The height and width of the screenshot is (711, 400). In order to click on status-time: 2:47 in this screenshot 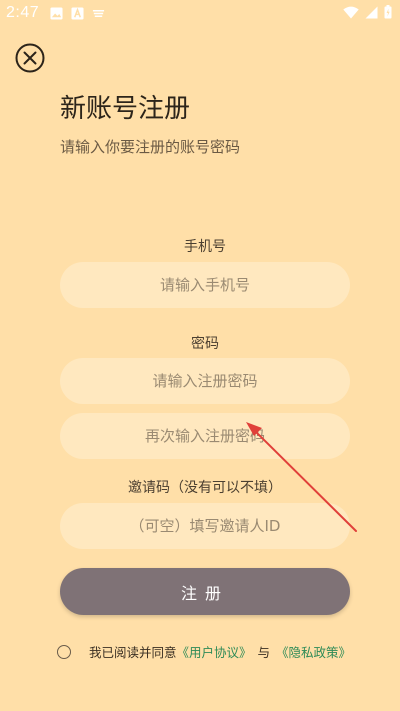, I will do `click(23, 12)`.